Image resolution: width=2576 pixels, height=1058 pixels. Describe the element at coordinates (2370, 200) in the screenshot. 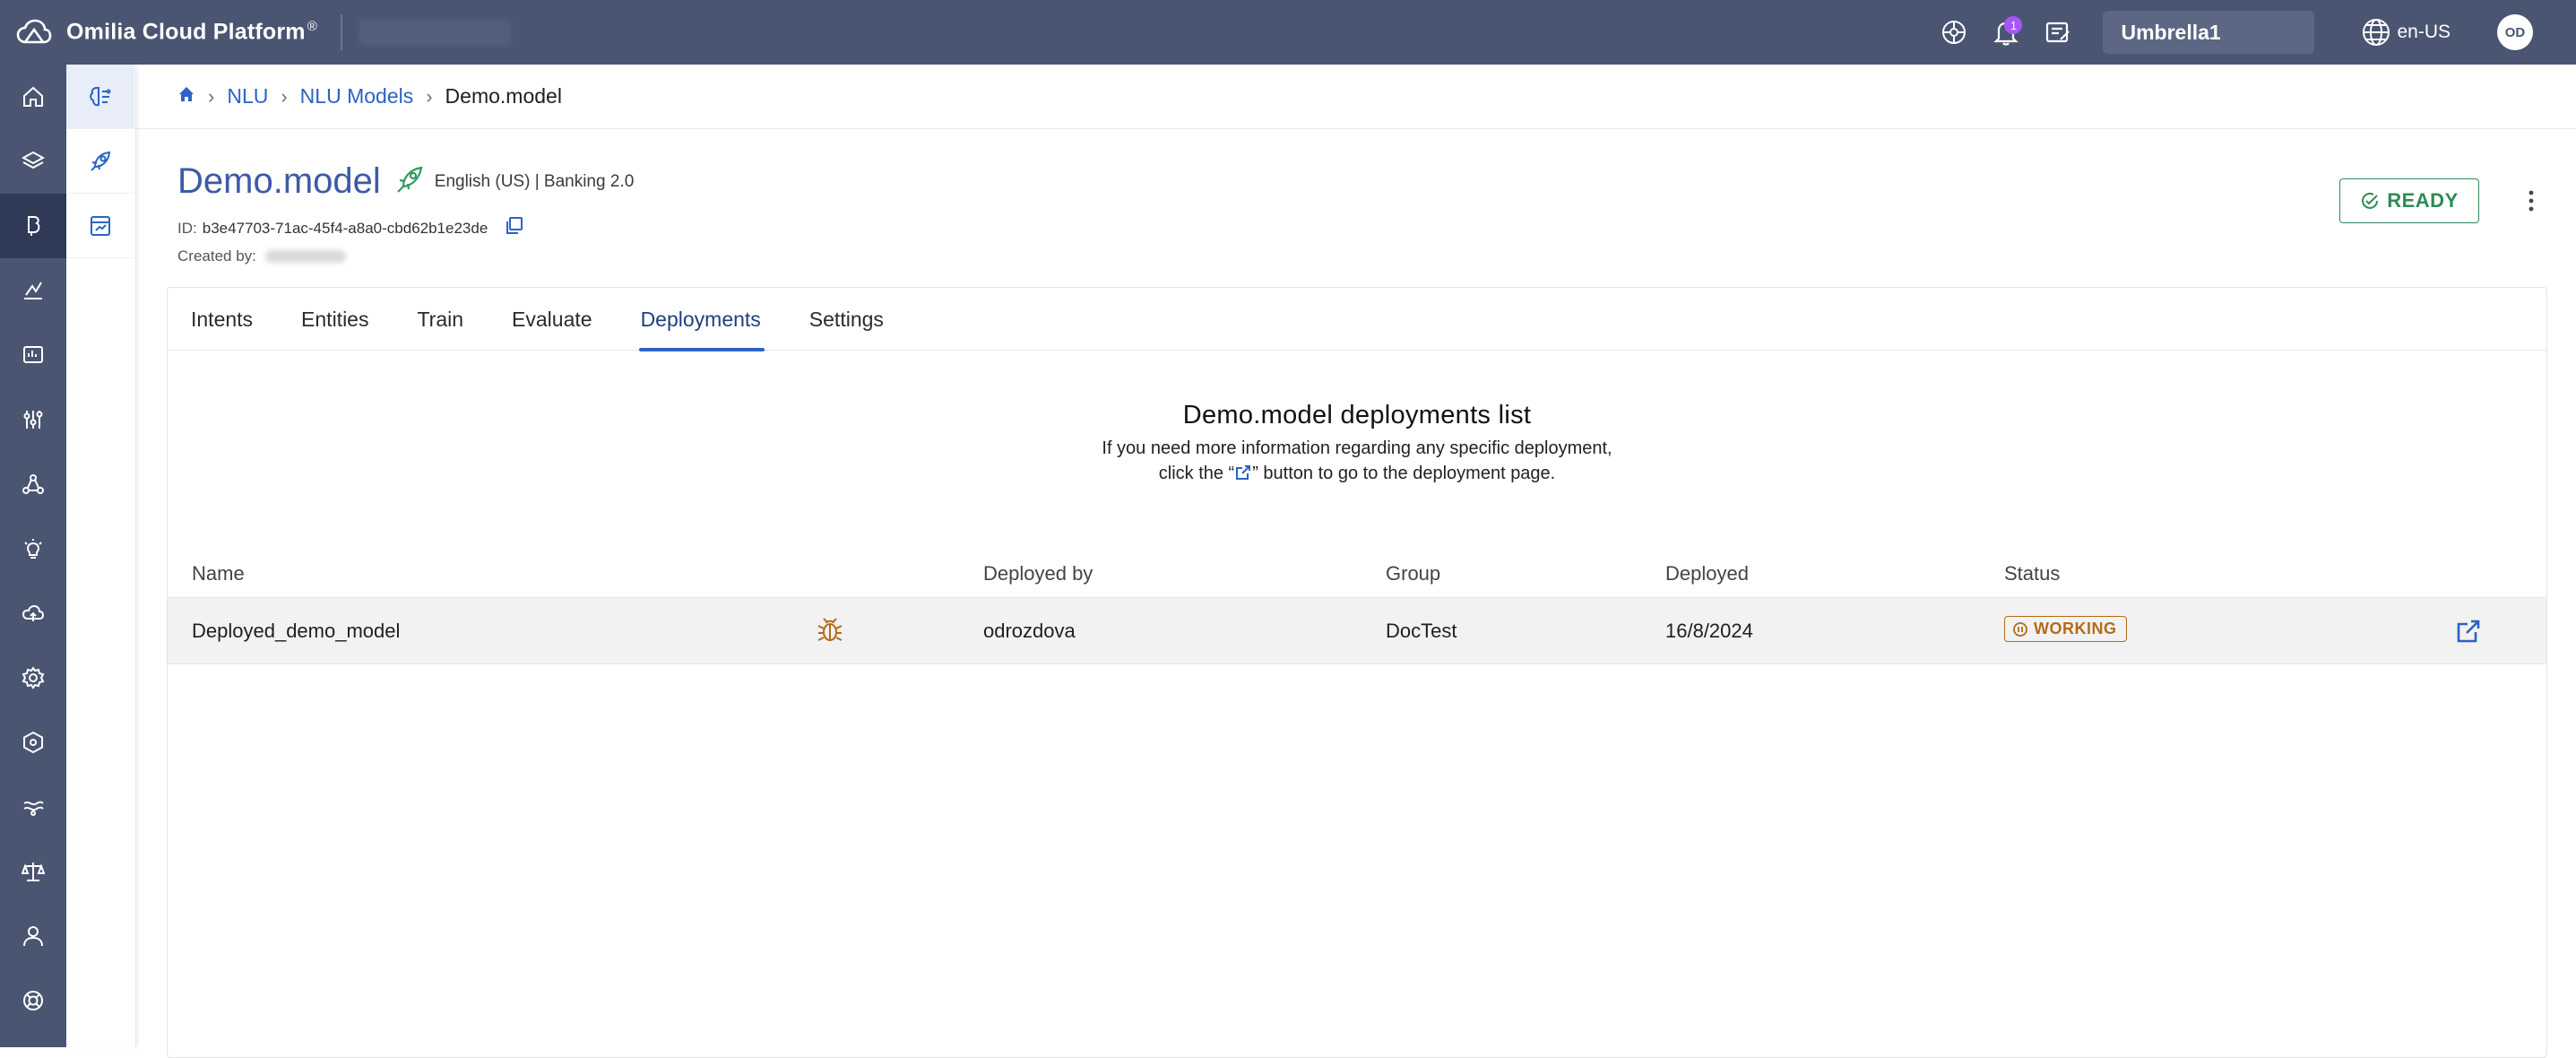

I see `check-circle-icon` at that location.